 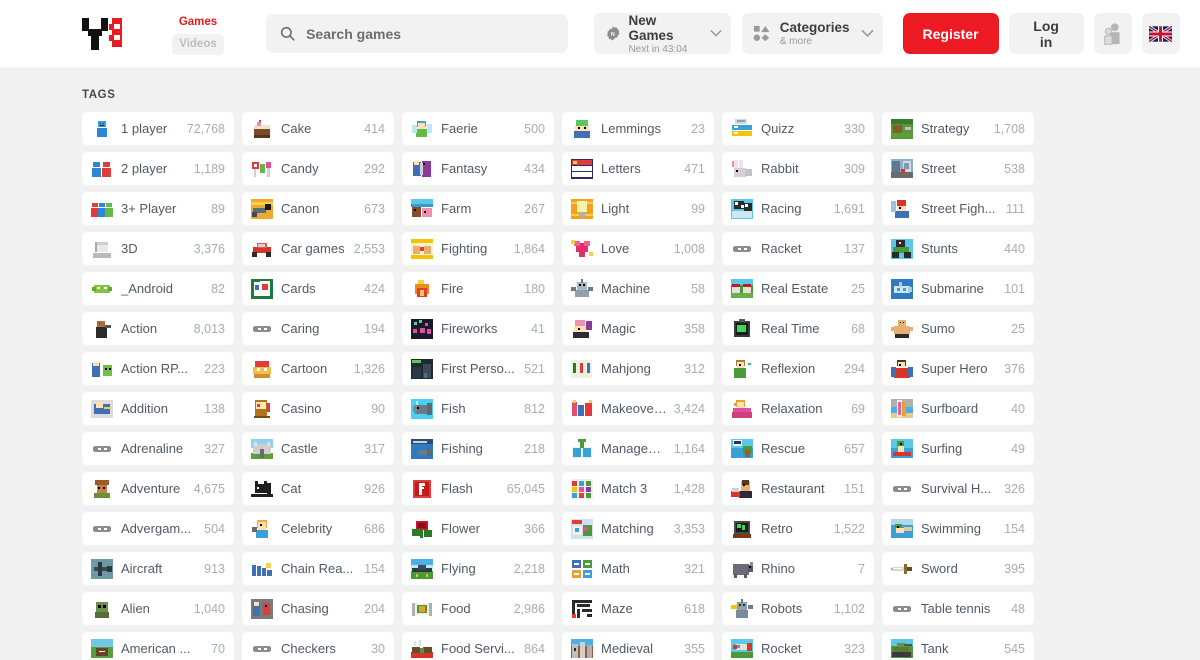 What do you see at coordinates (478, 408) in the screenshot?
I see `tag-item: Fish 812` at bounding box center [478, 408].